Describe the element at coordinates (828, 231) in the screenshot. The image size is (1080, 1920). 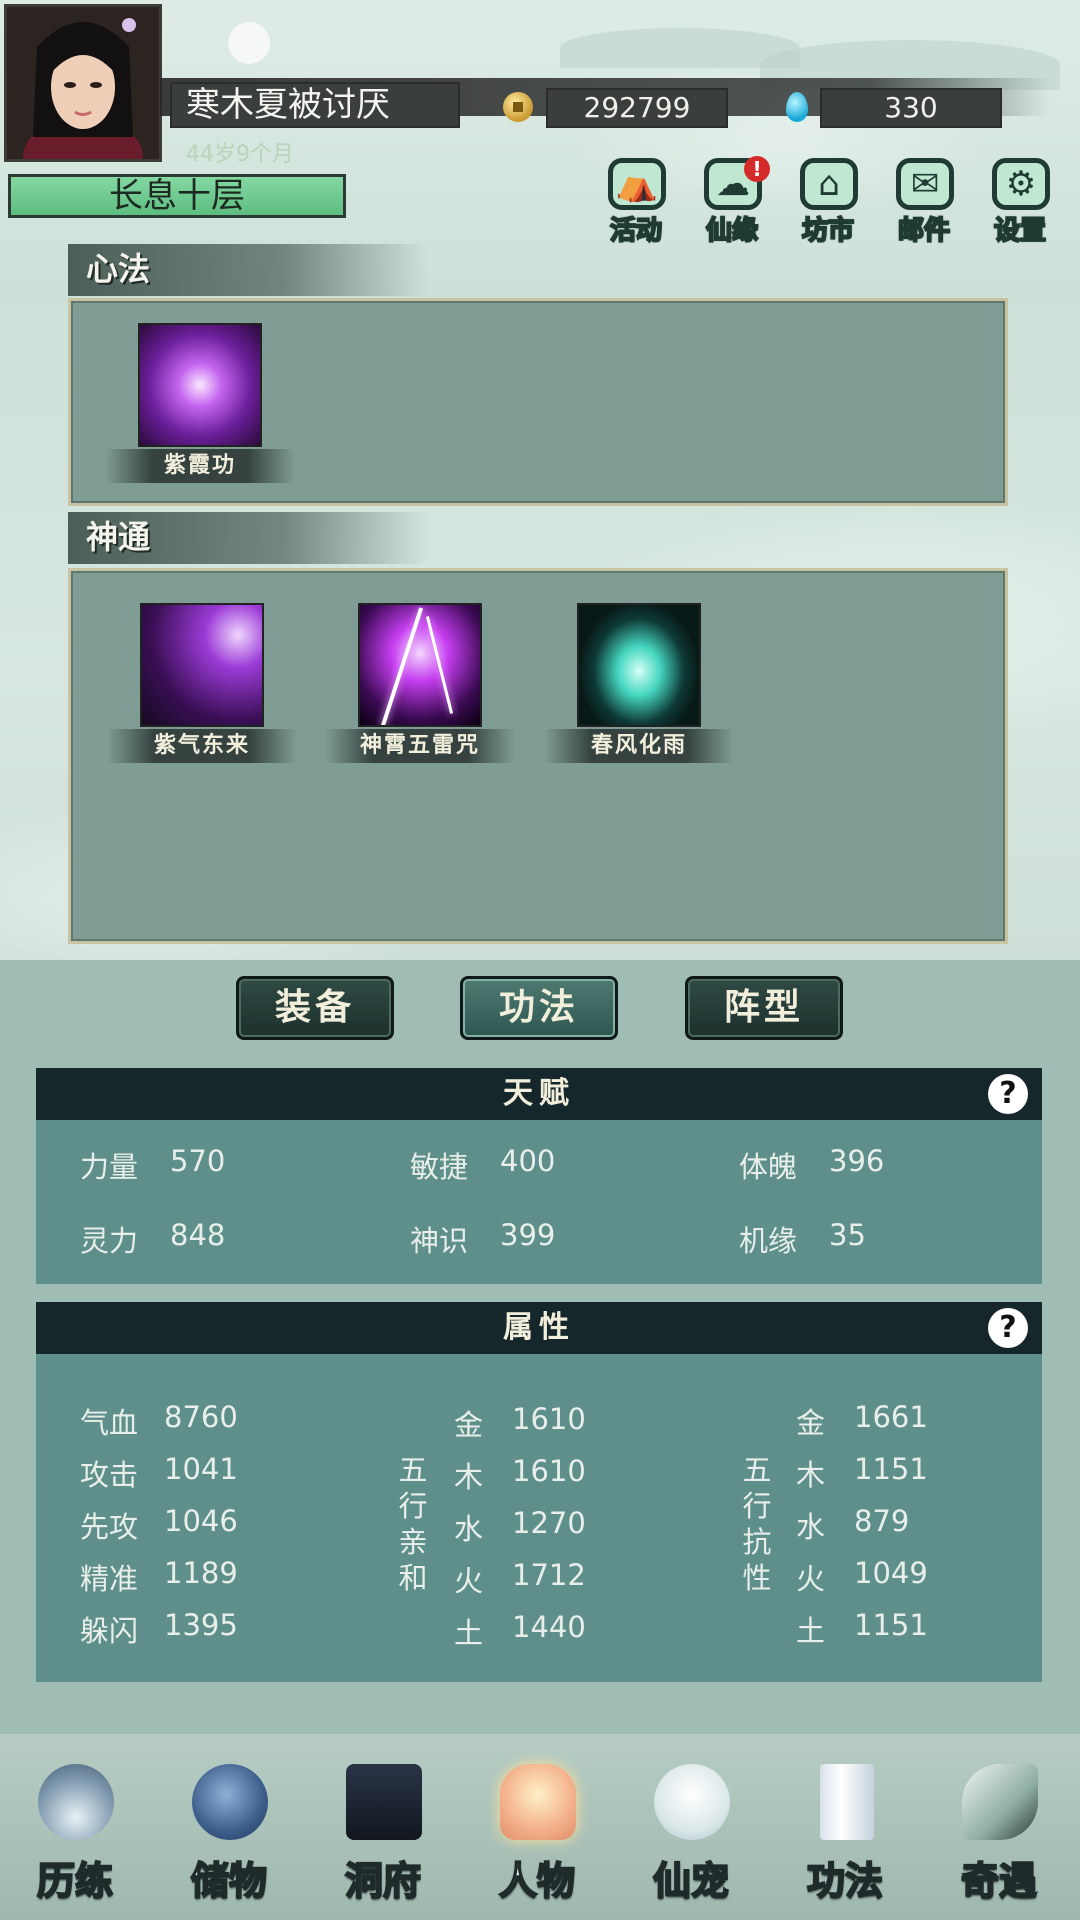
I see `market-label: 坊市` at that location.